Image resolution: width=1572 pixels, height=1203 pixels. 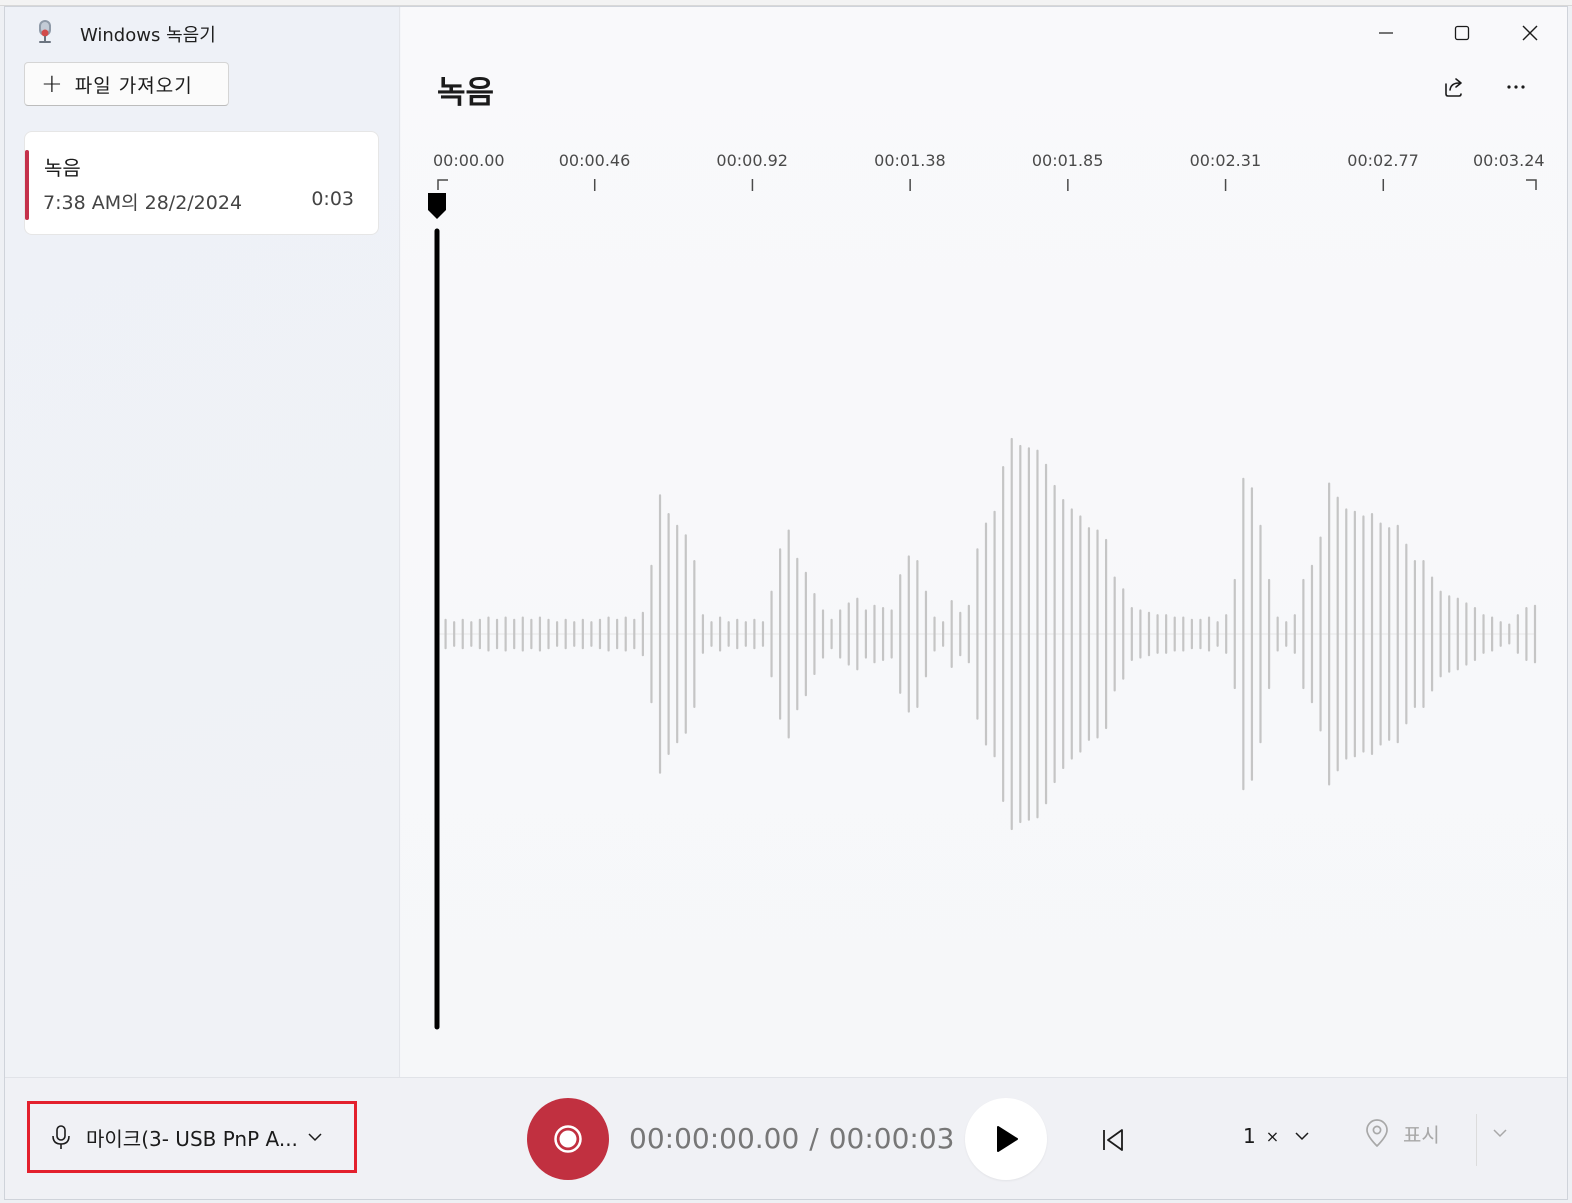 I want to click on play-icon, so click(x=1007, y=1139).